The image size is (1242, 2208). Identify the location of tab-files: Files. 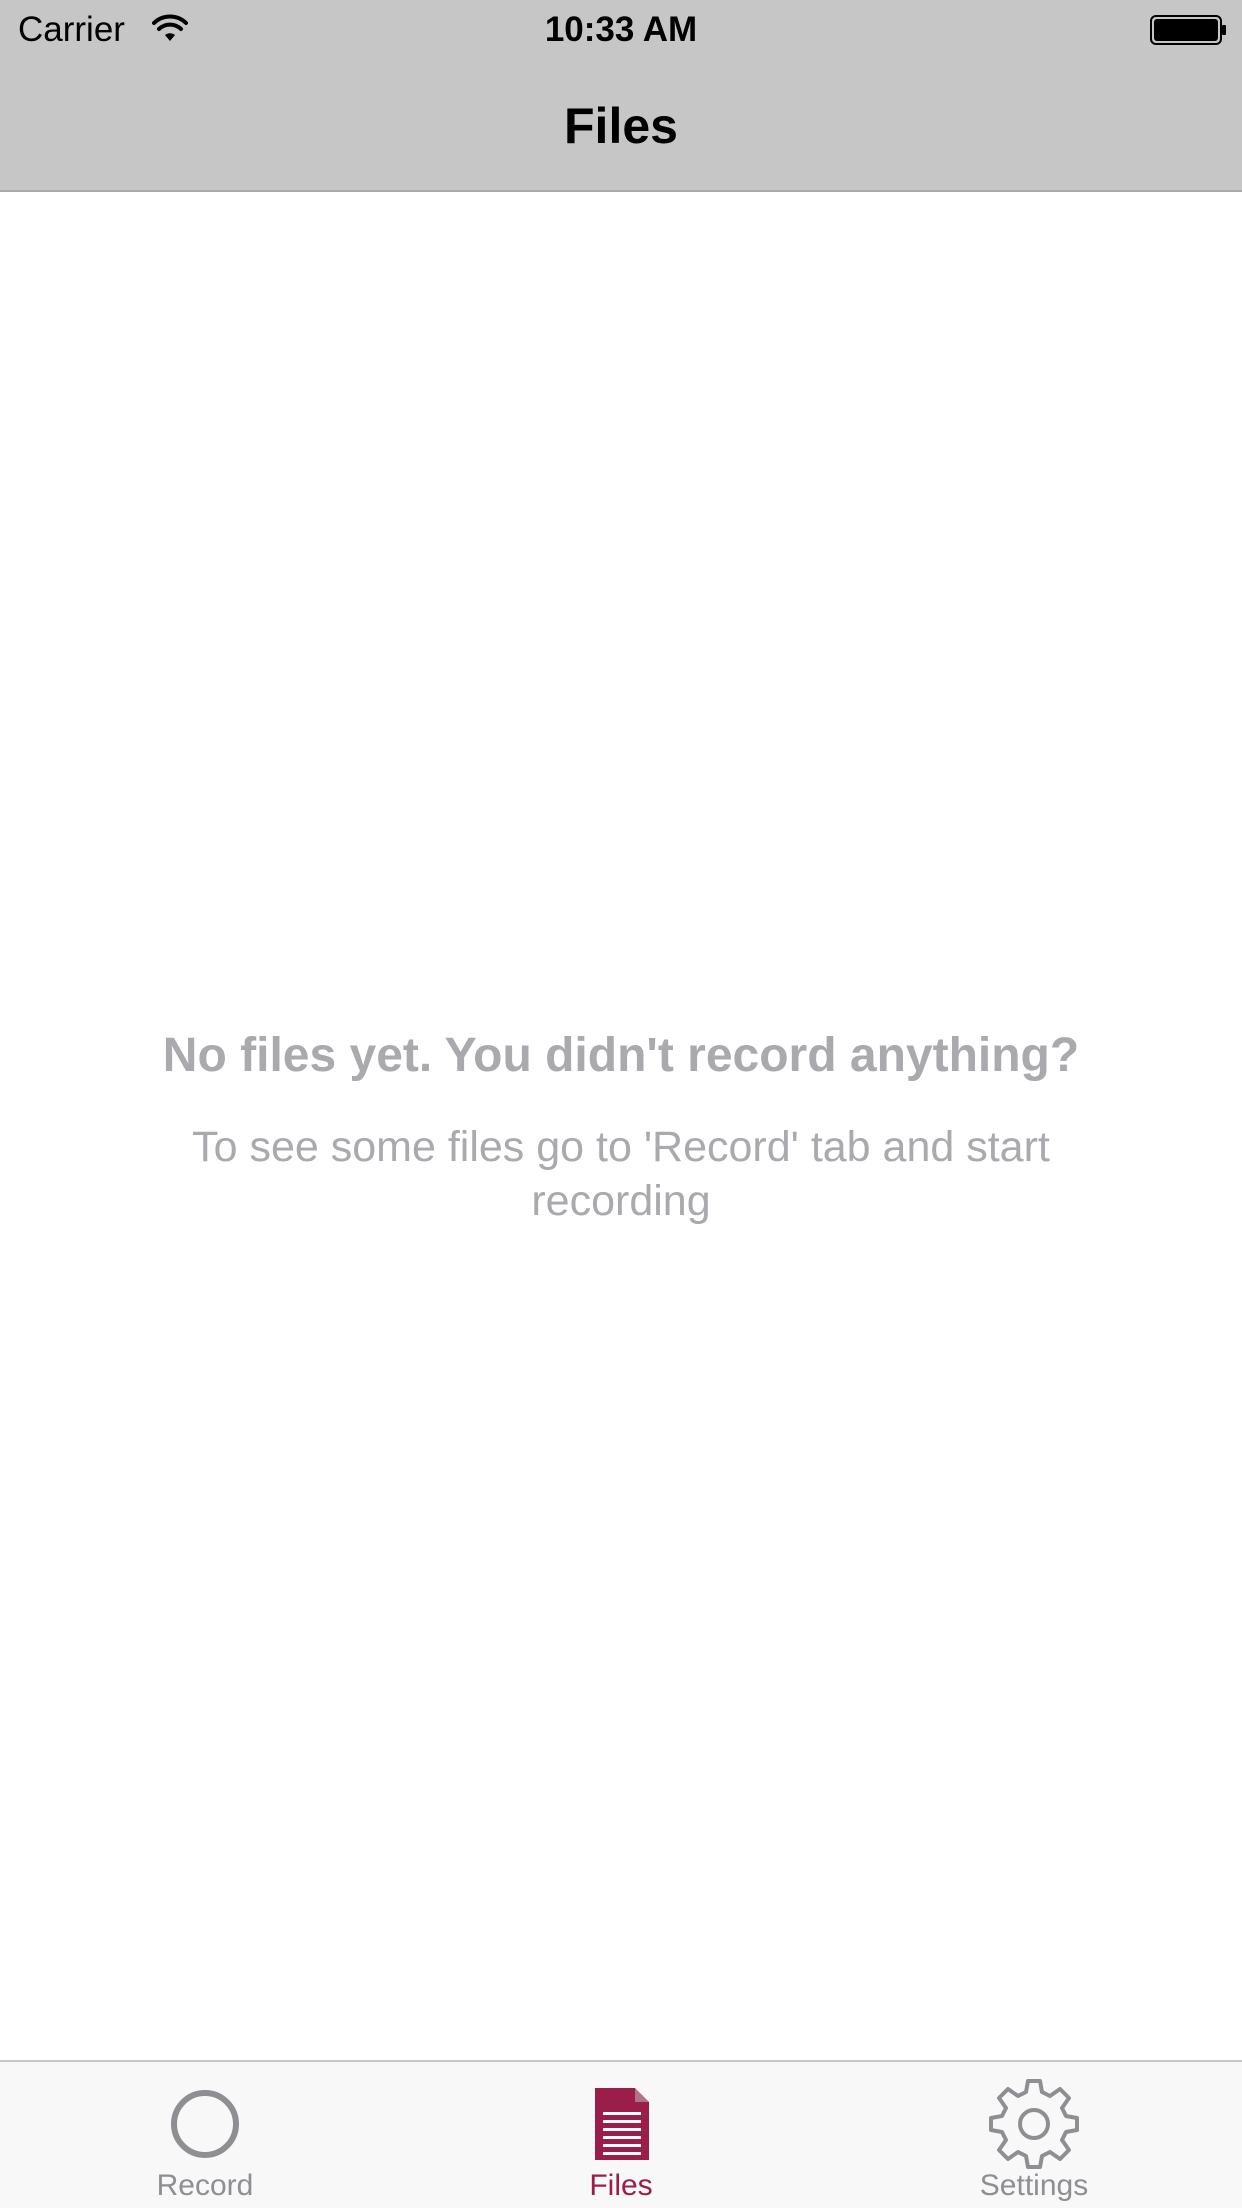
(621, 2135).